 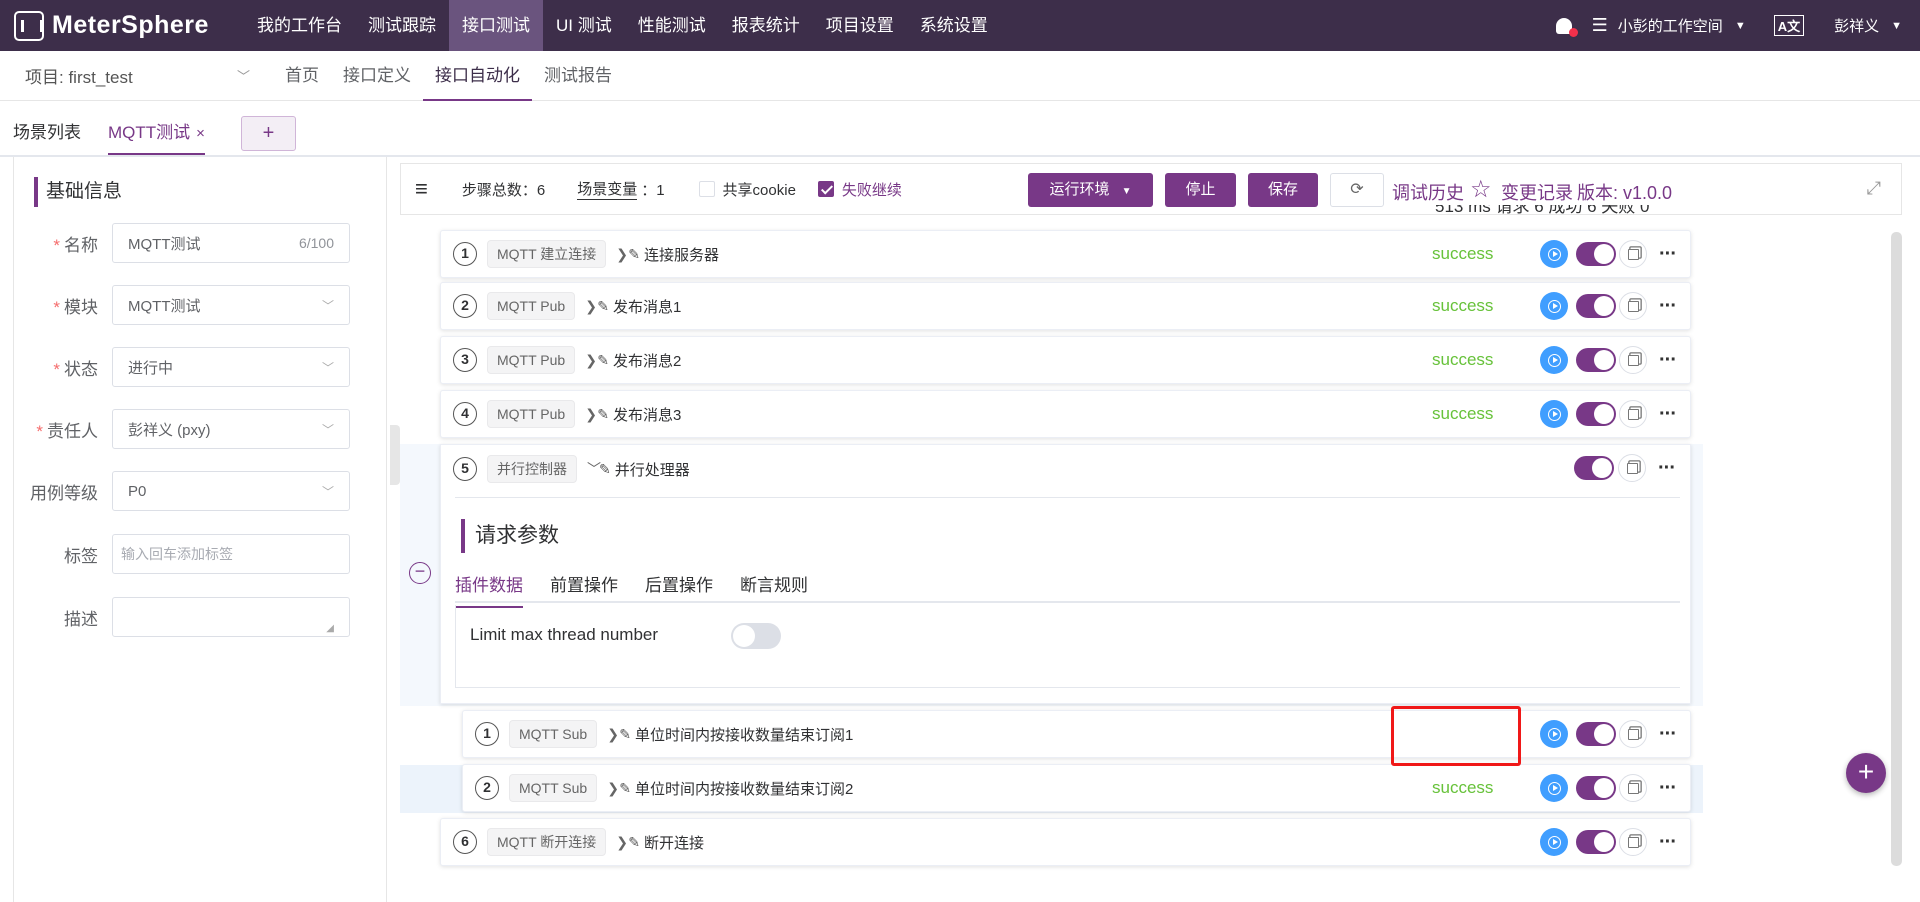 I want to click on step-name: 单位时间内按接收数量结束订阅1, so click(x=744, y=734).